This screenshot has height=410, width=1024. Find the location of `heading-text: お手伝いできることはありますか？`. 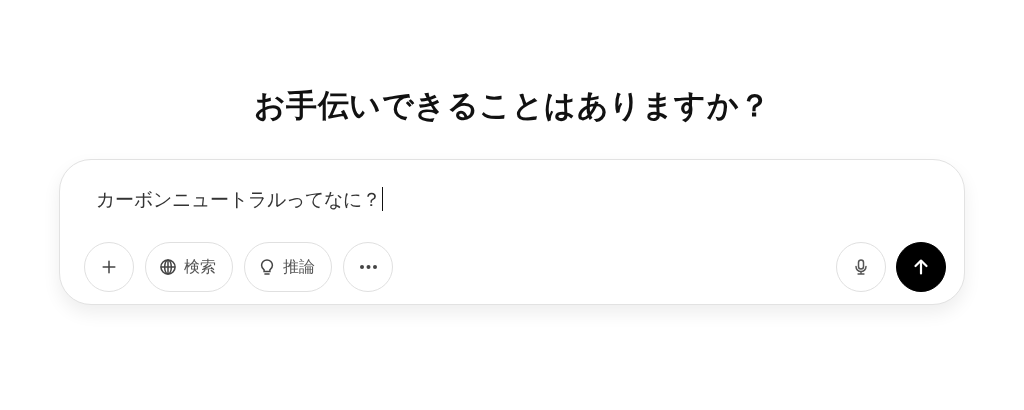

heading-text: お手伝いできることはありますか？ is located at coordinates (512, 105).